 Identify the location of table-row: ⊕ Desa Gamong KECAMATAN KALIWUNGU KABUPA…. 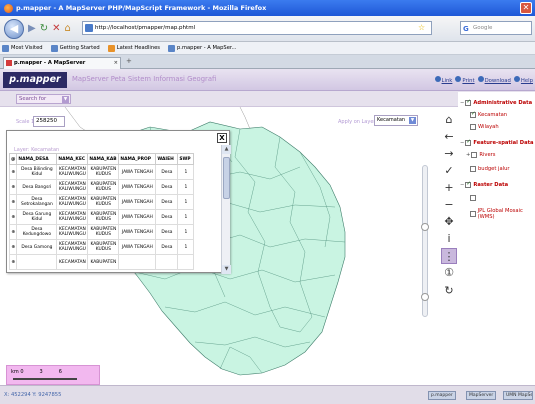
(101, 247).